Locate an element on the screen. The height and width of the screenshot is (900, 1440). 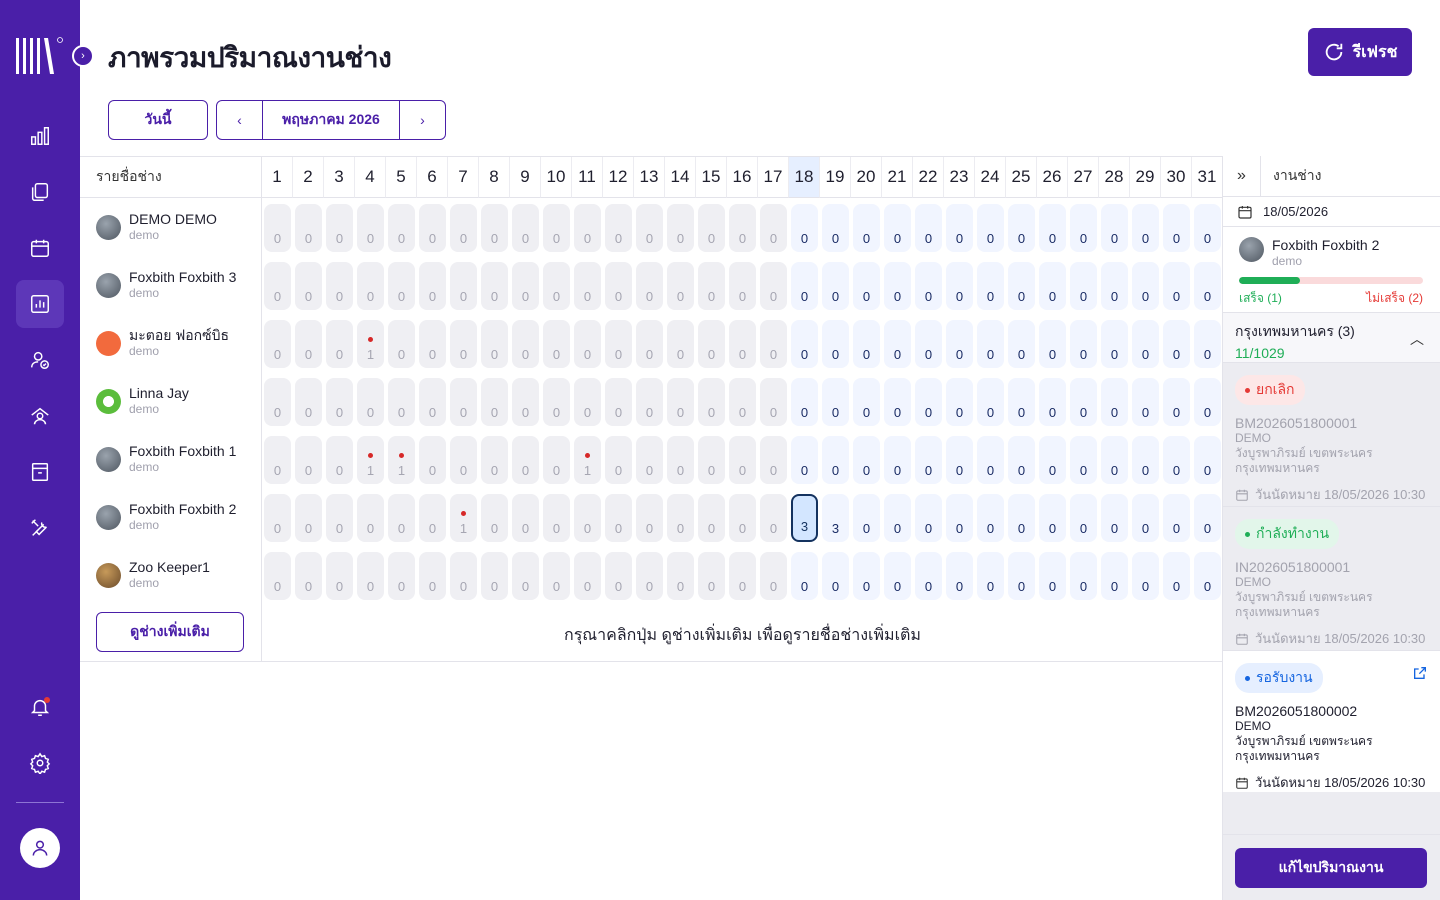
day-header: 25 is located at coordinates (1021, 177).